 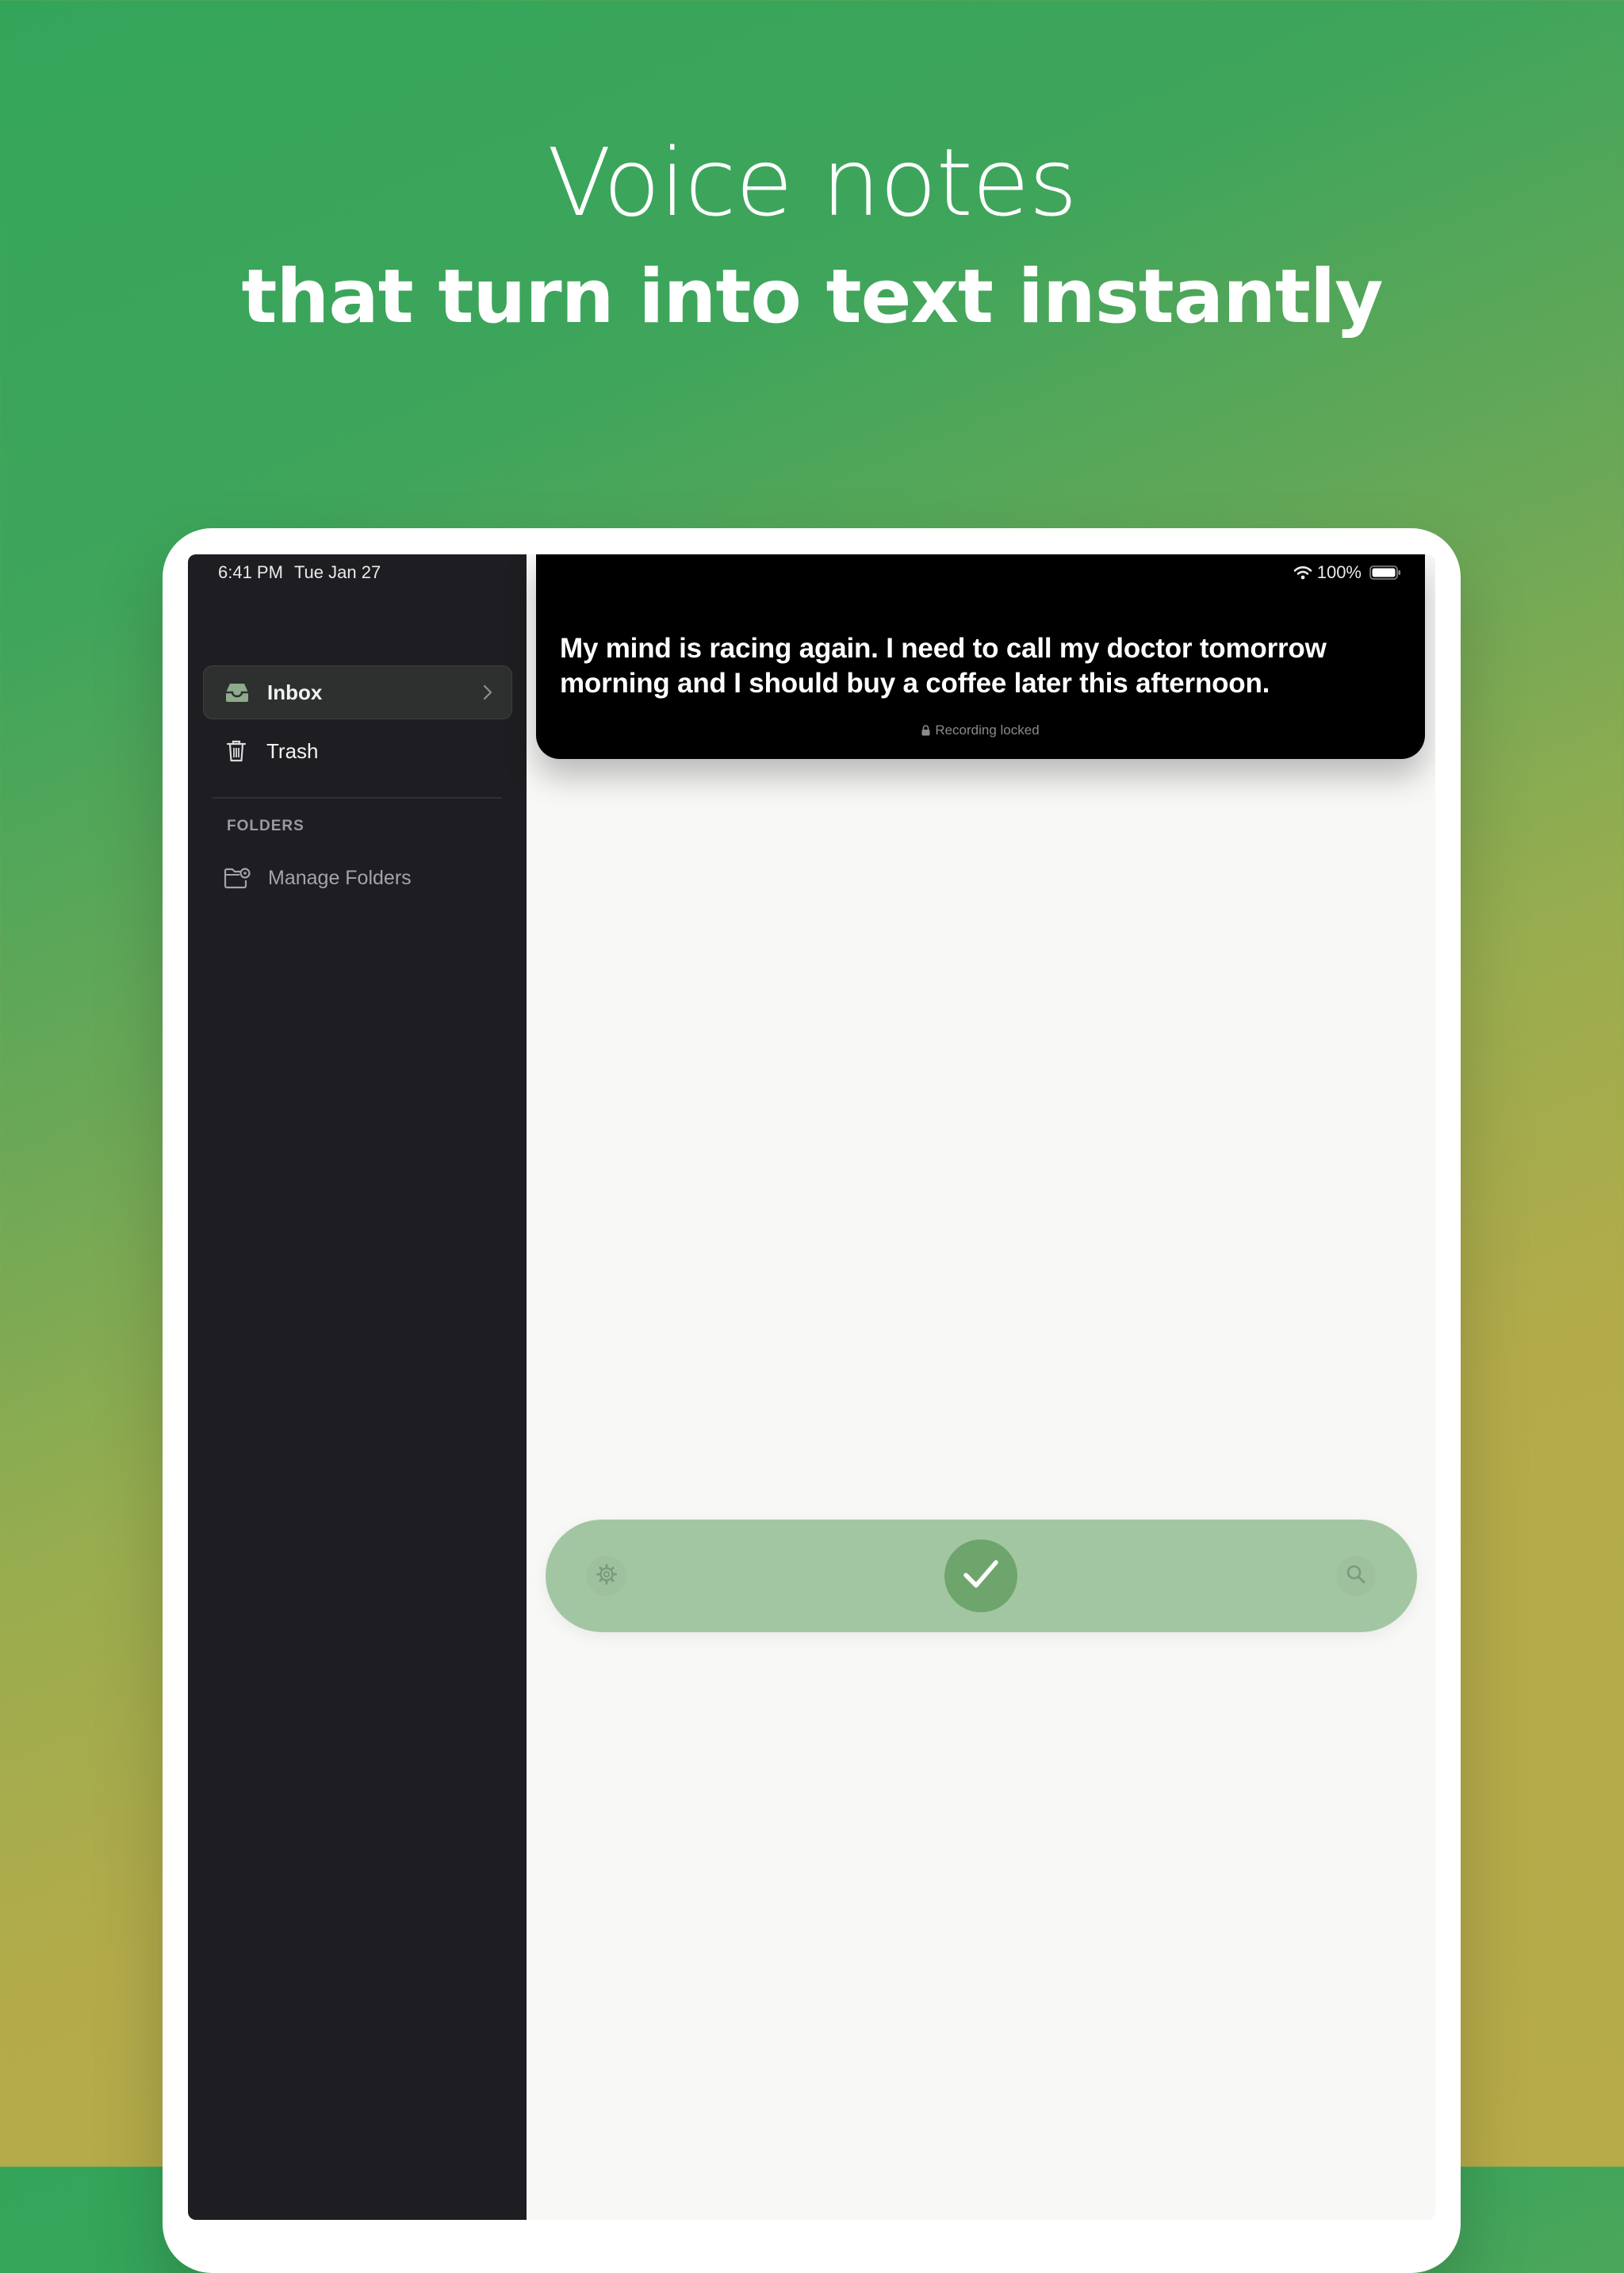 I want to click on manage-folders-button: Manage Folders, so click(x=357, y=878).